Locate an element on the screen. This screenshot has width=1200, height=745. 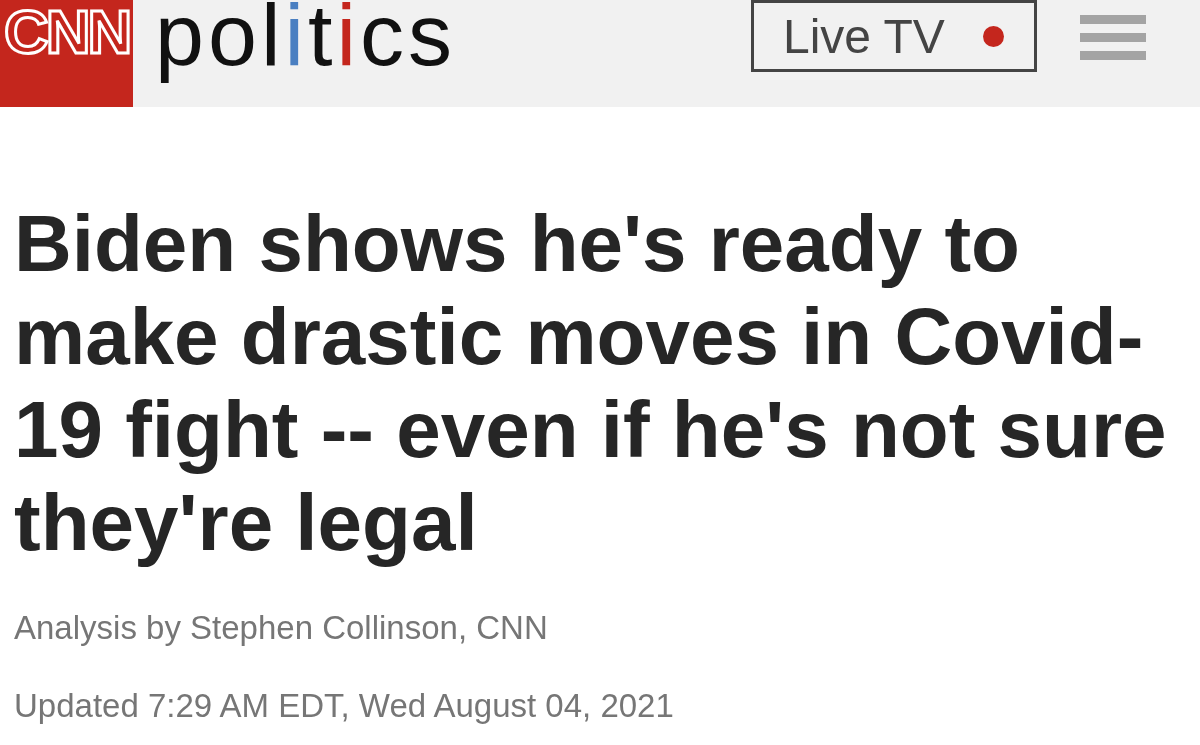
brand-logo: CNN is located at coordinates (66, 53).